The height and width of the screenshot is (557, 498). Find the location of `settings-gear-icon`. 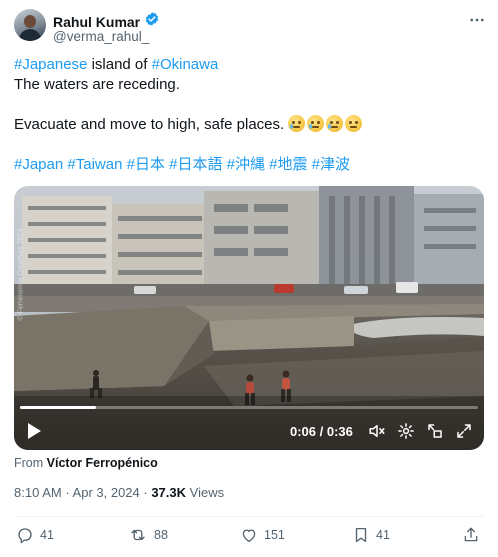

settings-gear-icon is located at coordinates (406, 431).